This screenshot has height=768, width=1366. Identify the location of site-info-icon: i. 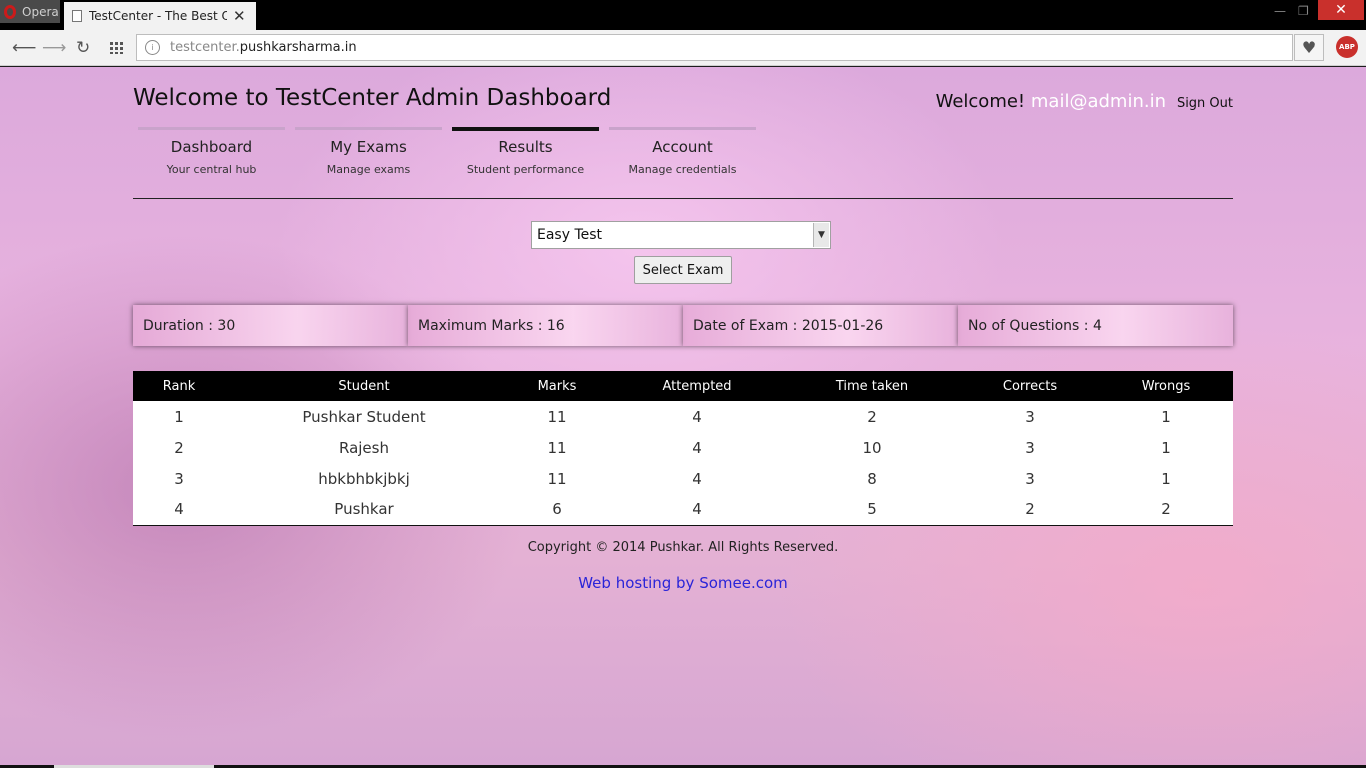
(152, 47).